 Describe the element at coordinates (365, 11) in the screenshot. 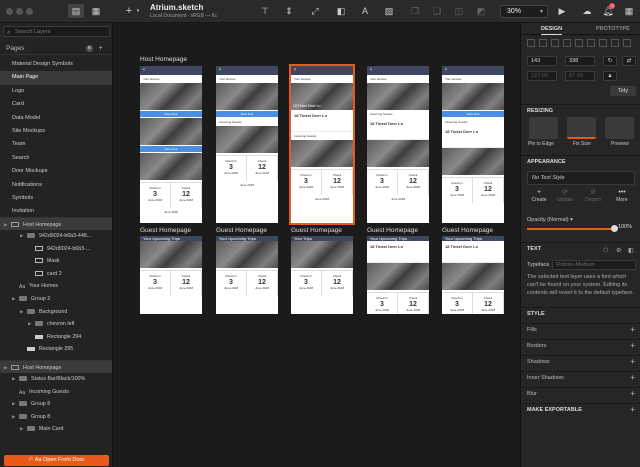

I see `text-tool-icon: A` at that location.